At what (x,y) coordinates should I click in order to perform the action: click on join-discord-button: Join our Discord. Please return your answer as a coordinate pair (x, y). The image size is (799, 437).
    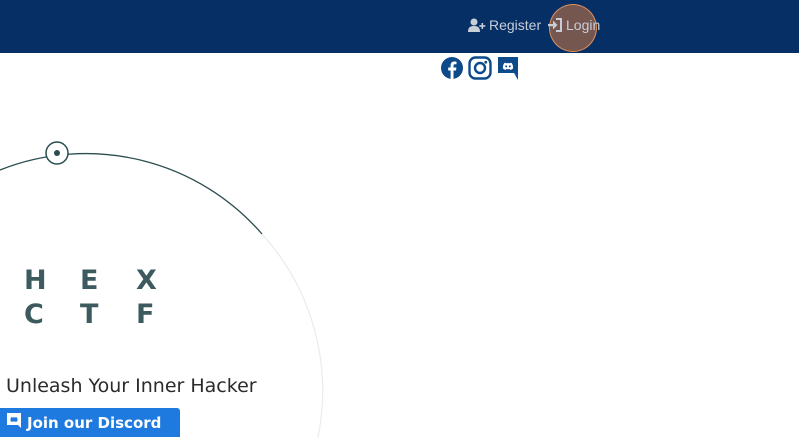
    Looking at the image, I should click on (90, 422).